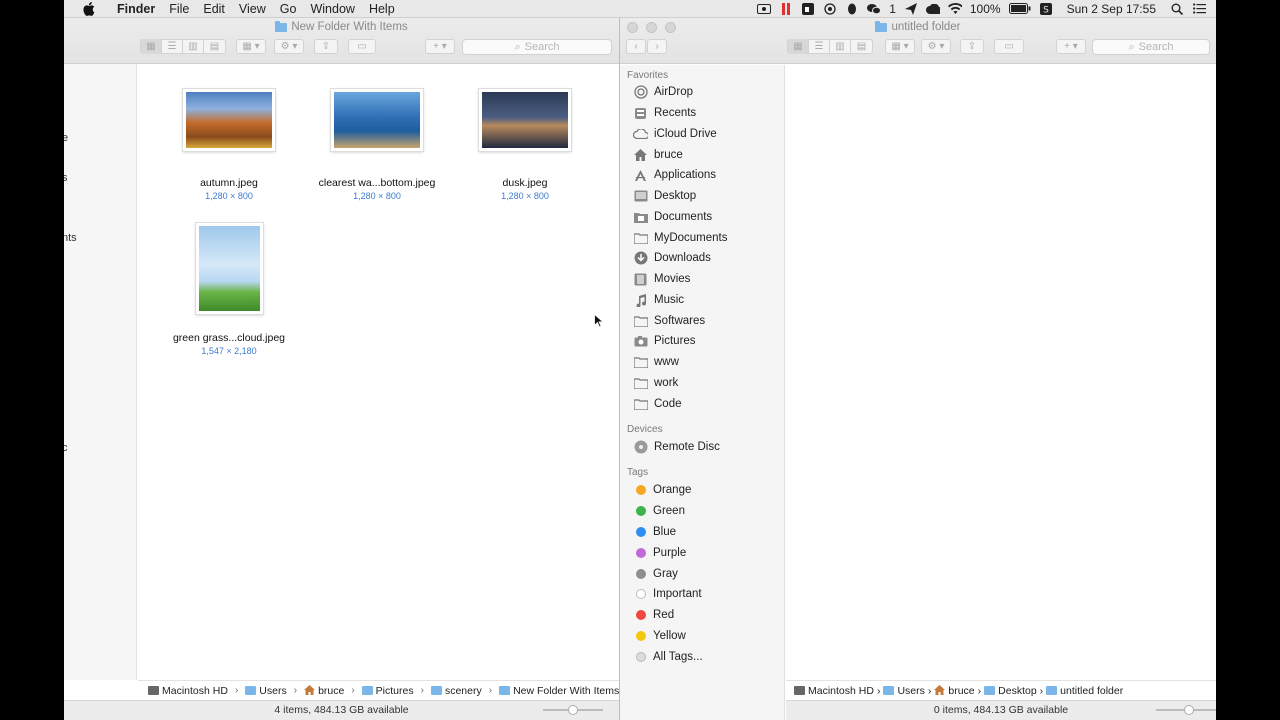 The width and height of the screenshot is (1280, 720). Describe the element at coordinates (932, 9) in the screenshot. I see `cloud-icon` at that location.